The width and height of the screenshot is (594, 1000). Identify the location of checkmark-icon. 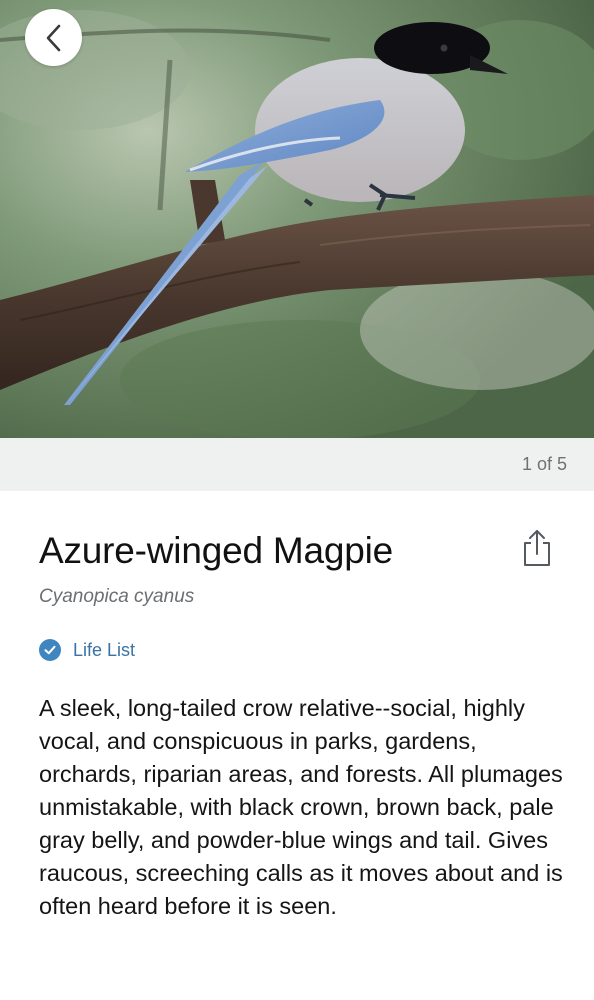
(50, 650).